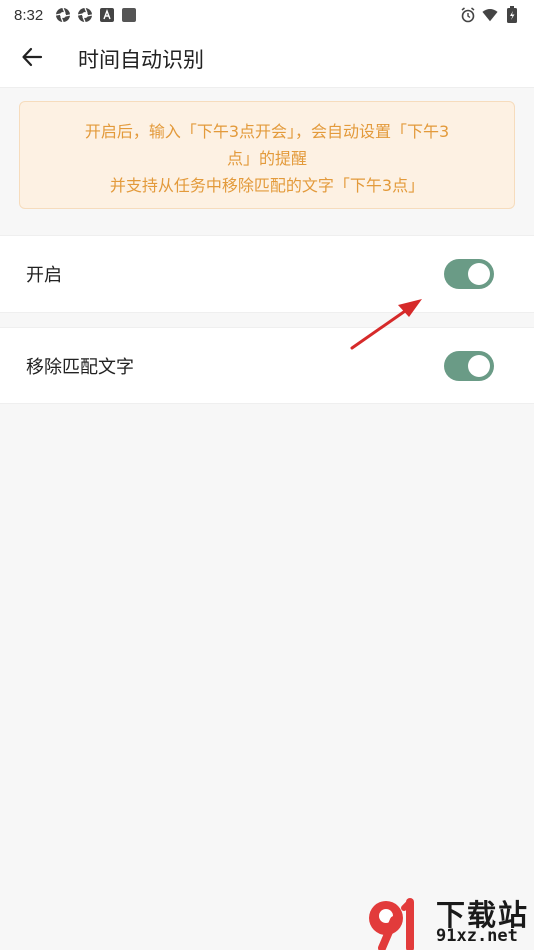 This screenshot has width=534, height=950. What do you see at coordinates (267, 185) in the screenshot?
I see `notice-line-3: 并支持从任务中移除匹配的文字「下午3点」` at bounding box center [267, 185].